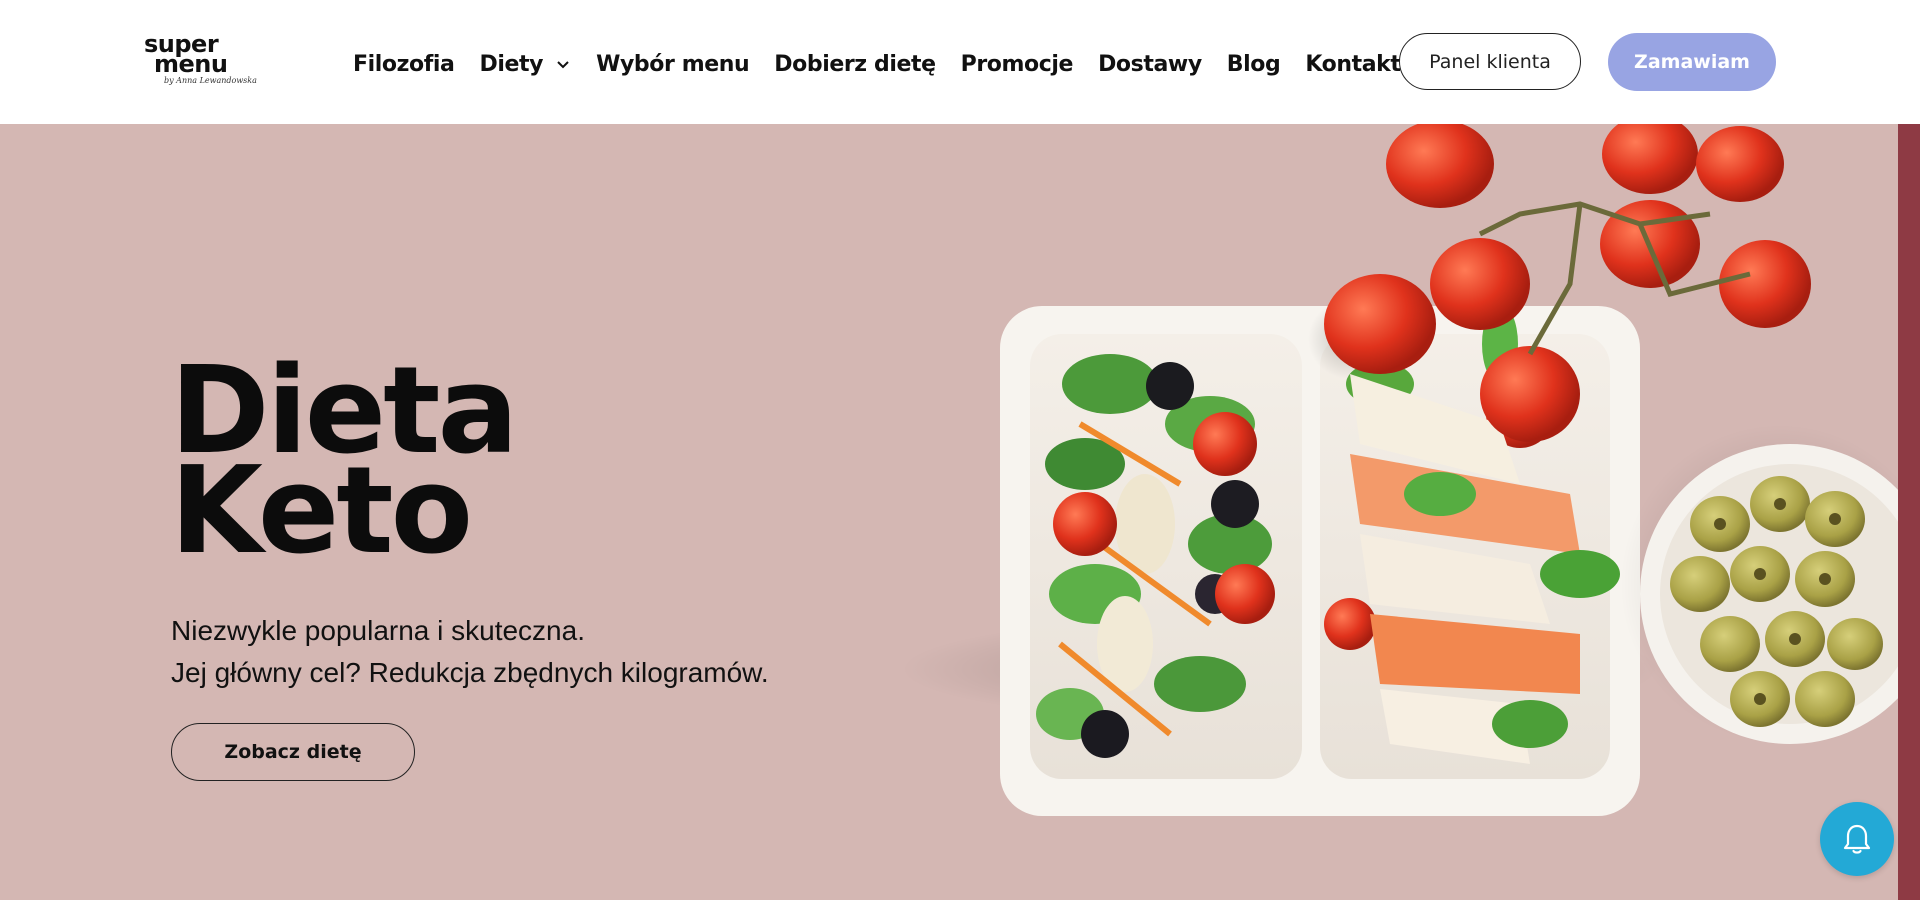 The height and width of the screenshot is (900, 1920). I want to click on nav-item-wybor-menu: Wybór menu, so click(673, 64).